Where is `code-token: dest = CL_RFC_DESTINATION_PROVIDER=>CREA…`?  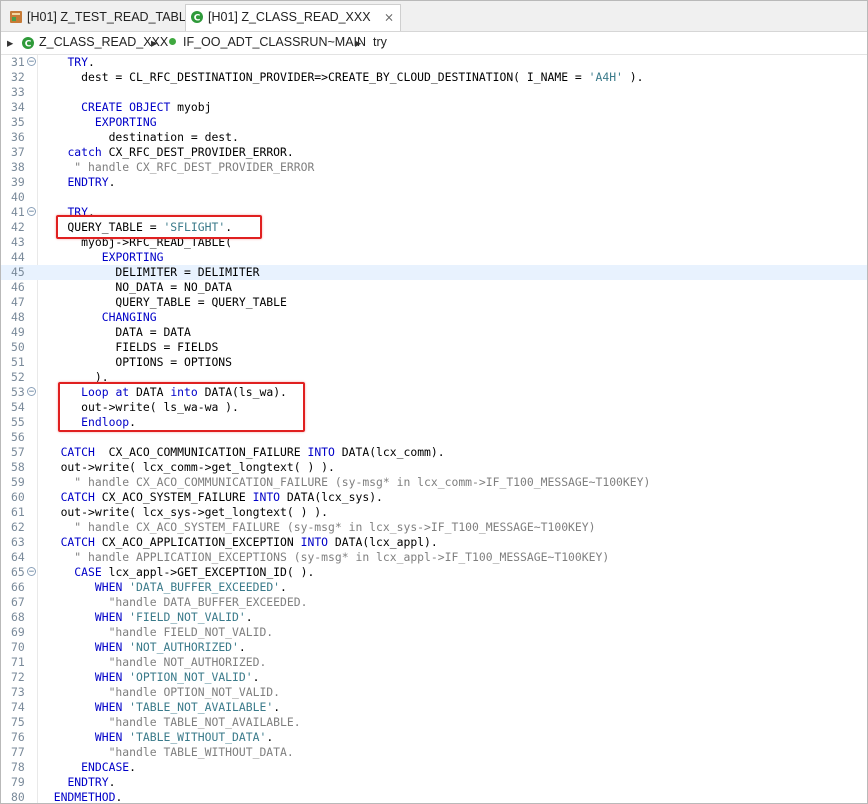 code-token: dest = CL_RFC_DESTINATION_PROVIDER=>CREA… is located at coordinates (314, 77).